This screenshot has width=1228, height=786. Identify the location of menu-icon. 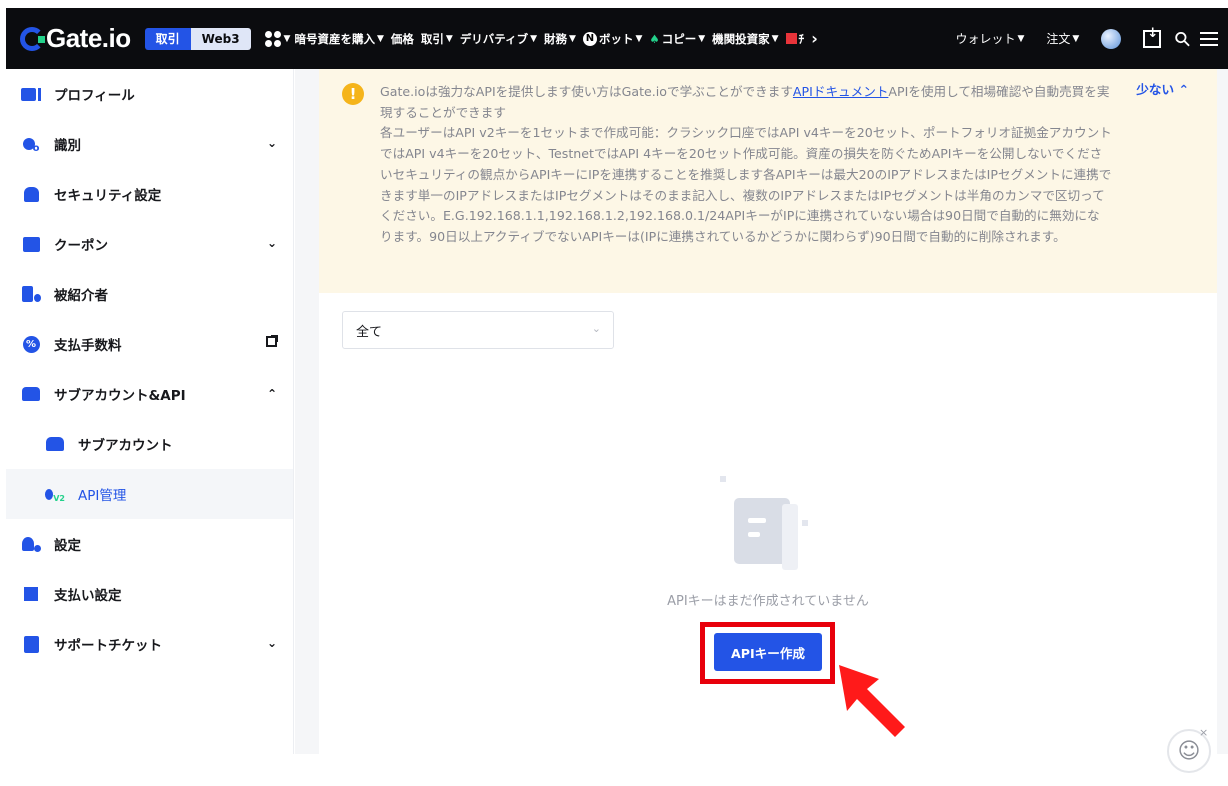
(1209, 38).